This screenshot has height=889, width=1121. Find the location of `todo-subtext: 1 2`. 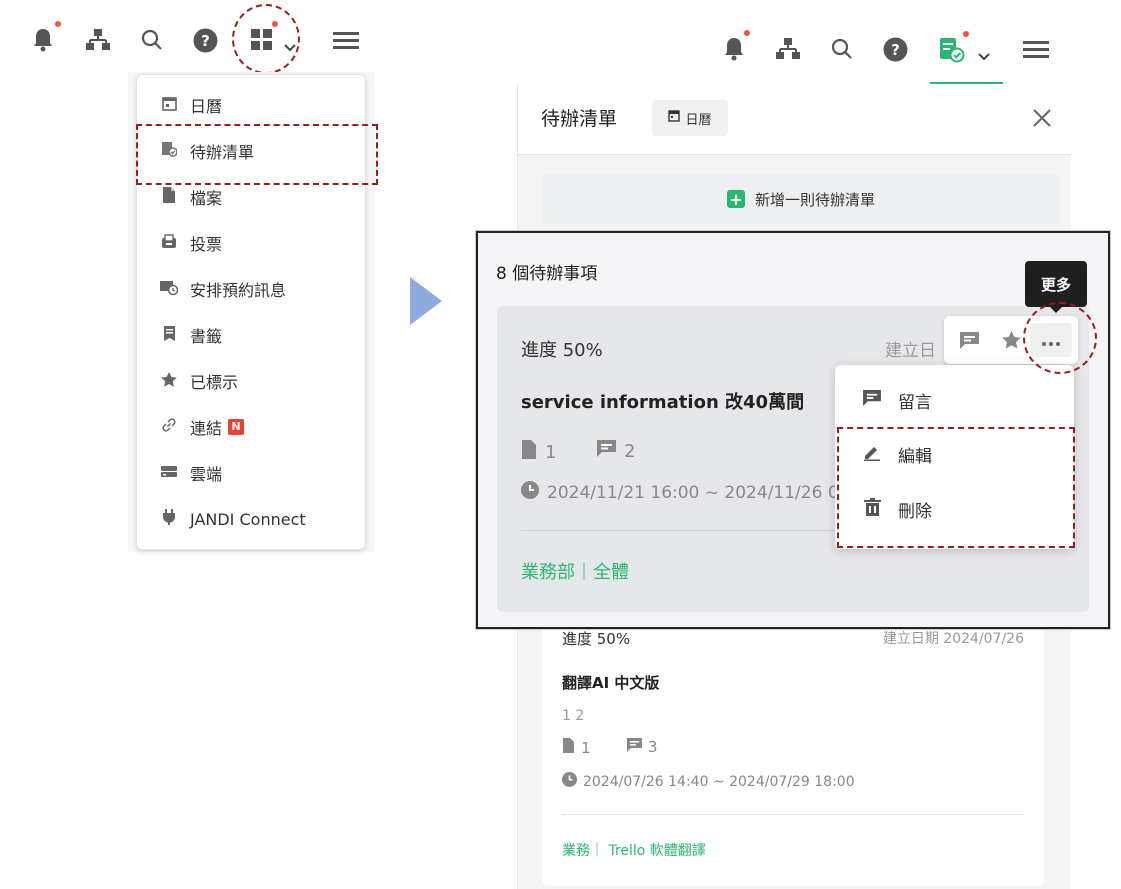

todo-subtext: 1 2 is located at coordinates (573, 716).